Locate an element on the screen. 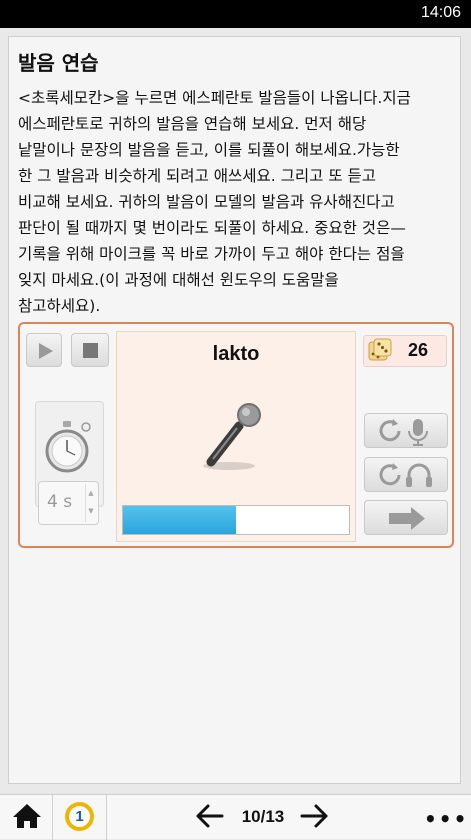 The width and height of the screenshot is (471, 840). record-again-button is located at coordinates (406, 430).